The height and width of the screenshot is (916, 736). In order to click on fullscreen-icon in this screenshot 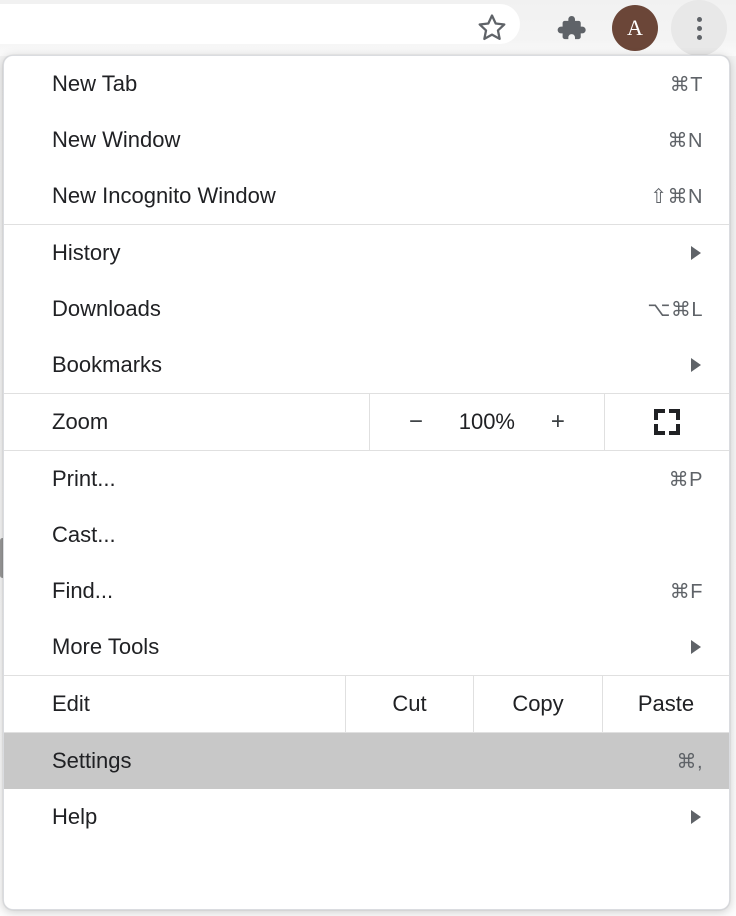, I will do `click(667, 422)`.